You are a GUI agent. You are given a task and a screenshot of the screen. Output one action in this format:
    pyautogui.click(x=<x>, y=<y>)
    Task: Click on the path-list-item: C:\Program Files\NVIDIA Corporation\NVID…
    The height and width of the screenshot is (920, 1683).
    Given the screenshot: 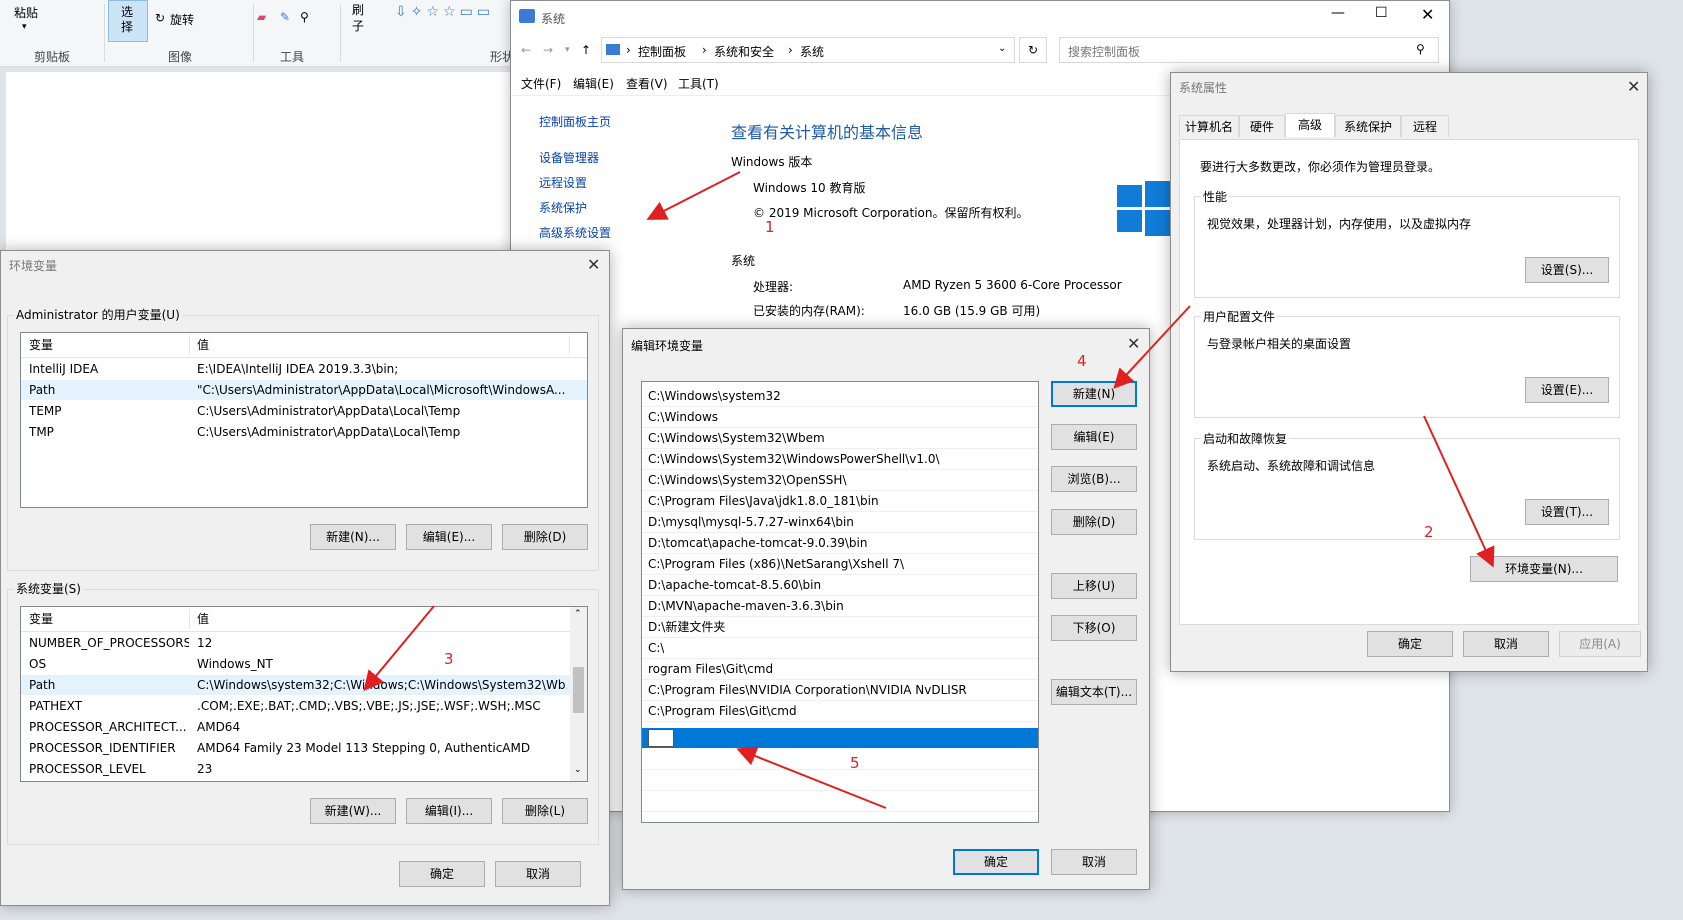 What is the action you would take?
    pyautogui.click(x=840, y=690)
    